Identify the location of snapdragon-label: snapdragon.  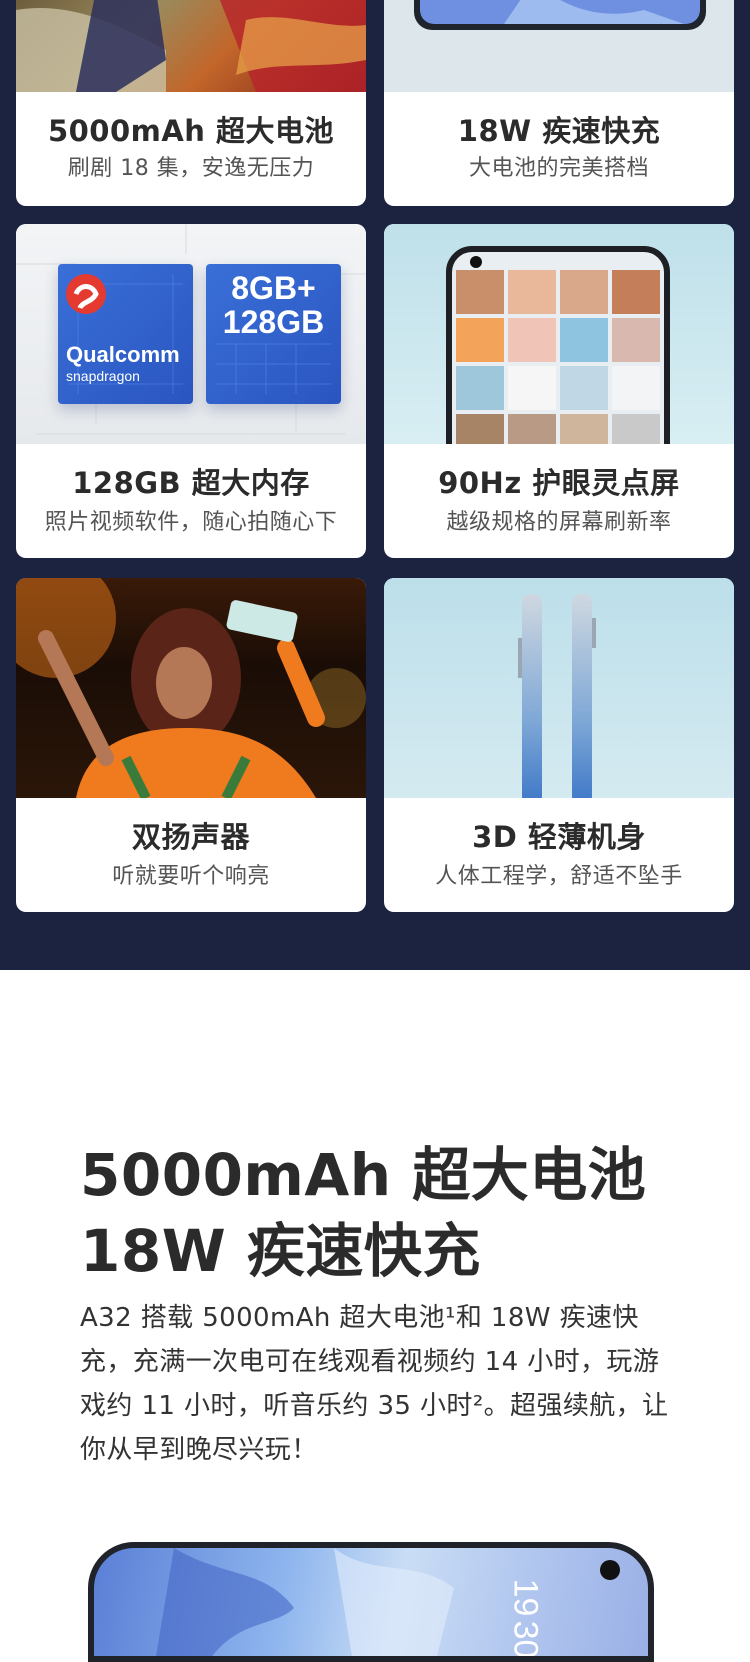
(103, 376).